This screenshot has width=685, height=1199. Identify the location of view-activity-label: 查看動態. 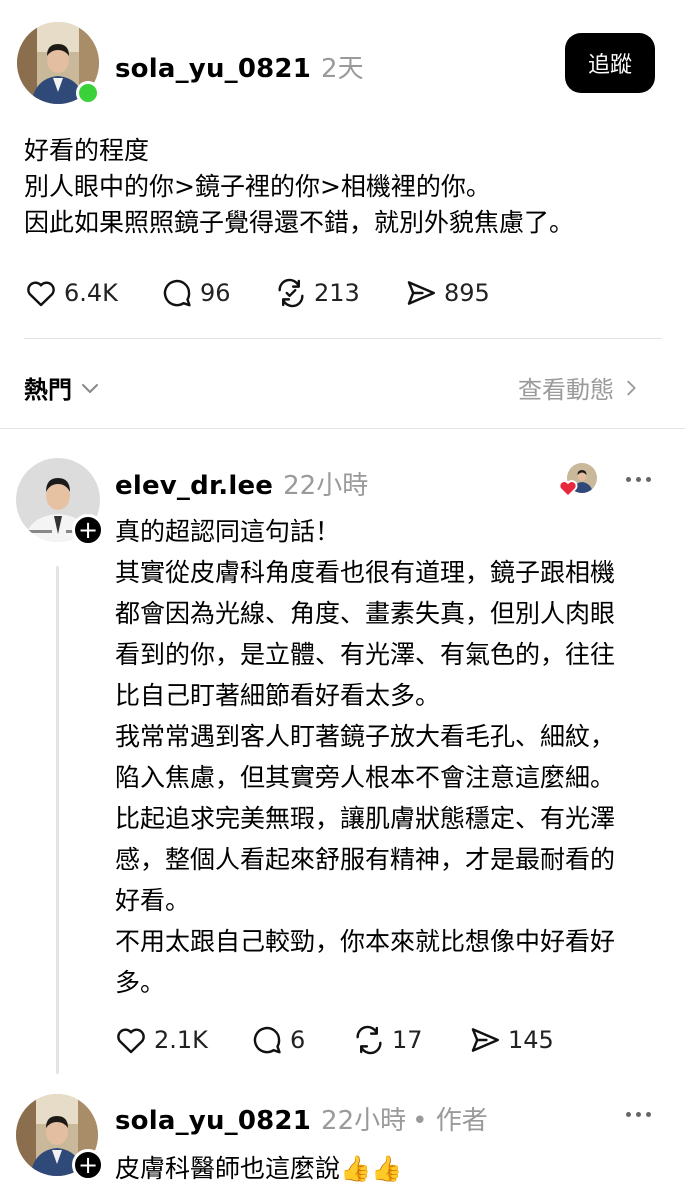
(566, 390).